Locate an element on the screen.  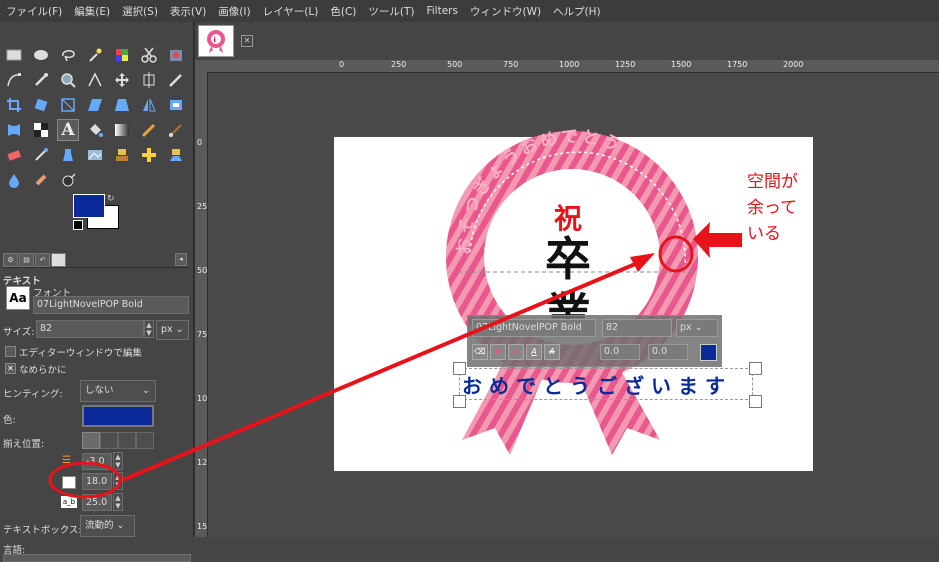
annotation-line: いる is located at coordinates (764, 234).